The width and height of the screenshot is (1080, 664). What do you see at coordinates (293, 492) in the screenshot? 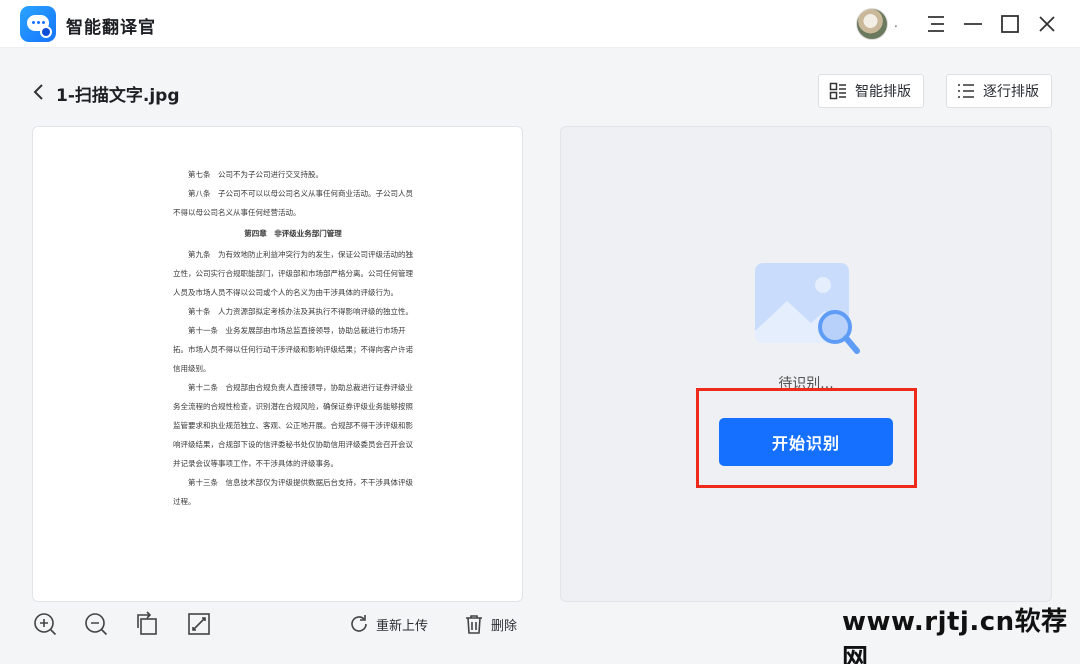
I see `doc-paragraph: 第十三条 信息技术部仅为评级提供数据后台支持，不干涉具体评级过程。` at bounding box center [293, 492].